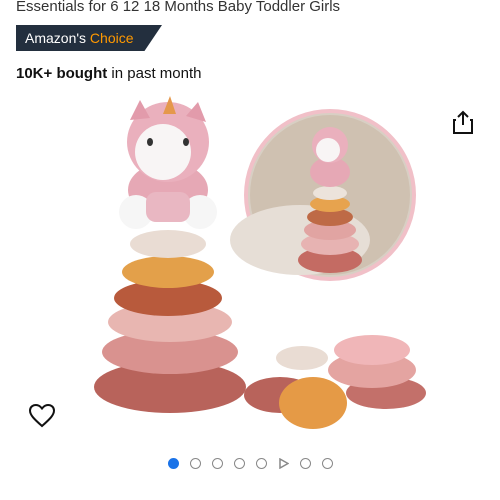  Describe the element at coordinates (323, 195) in the screenshot. I see `inset-lifestyle-photo` at that location.